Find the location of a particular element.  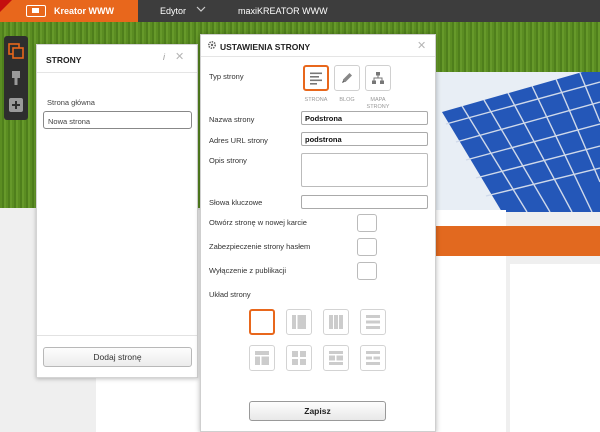

page-type-label: Typ strony is located at coordinates (226, 76).